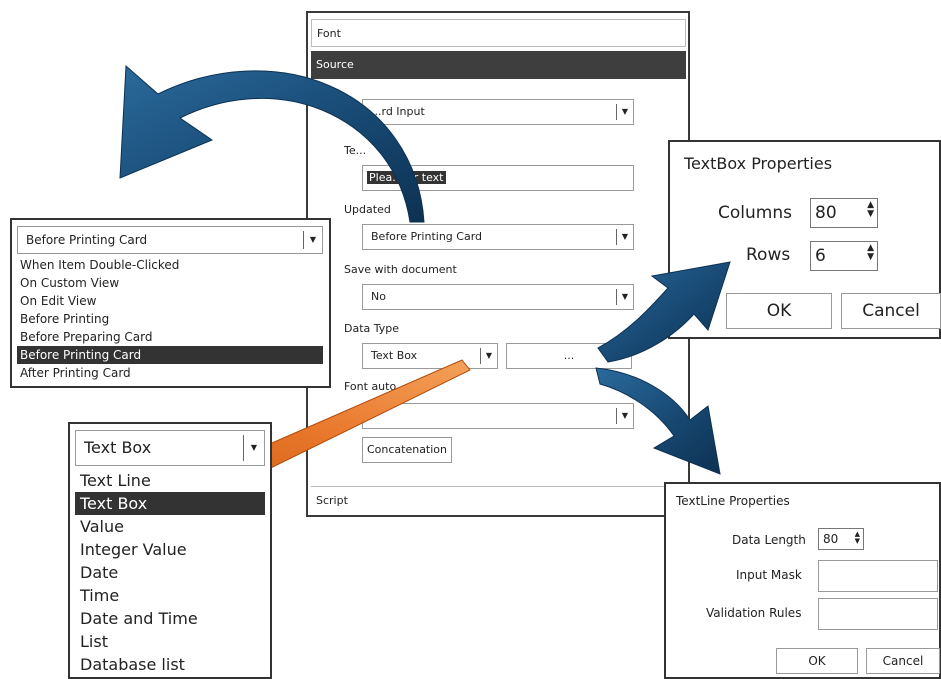 The height and width of the screenshot is (679, 941). Describe the element at coordinates (498, 112) in the screenshot. I see `input-source-combo: ...rd Input ▼` at that location.